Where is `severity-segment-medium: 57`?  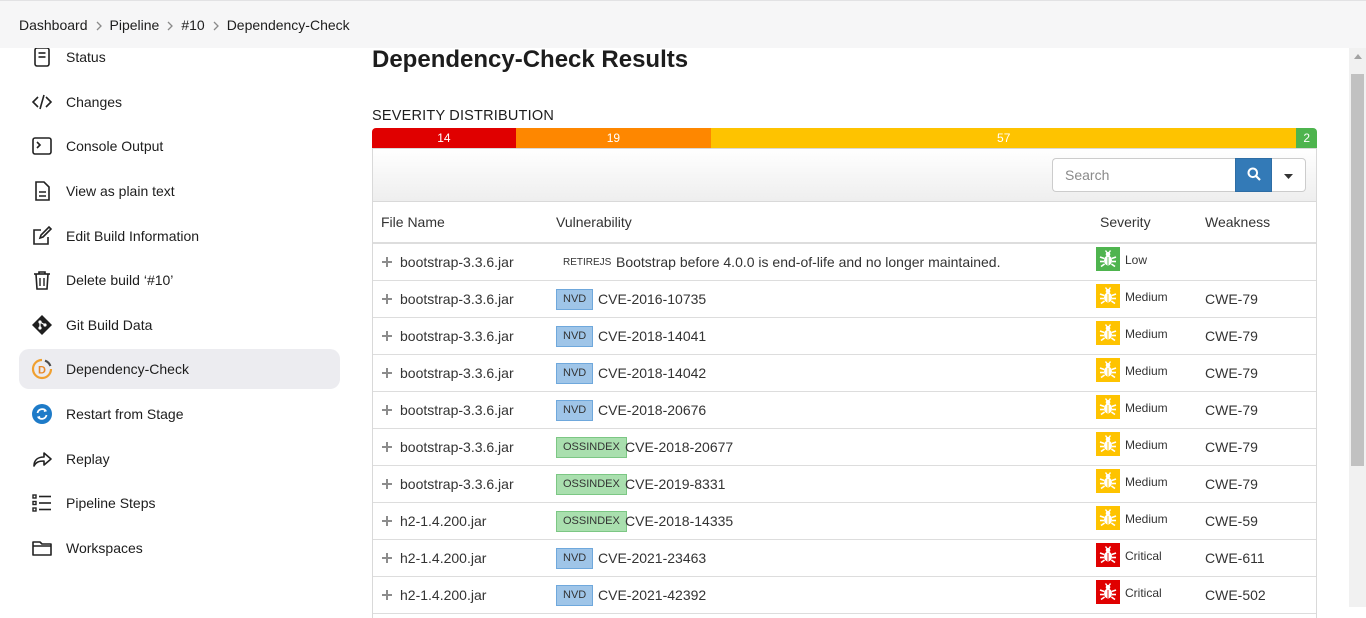 severity-segment-medium: 57 is located at coordinates (1003, 138).